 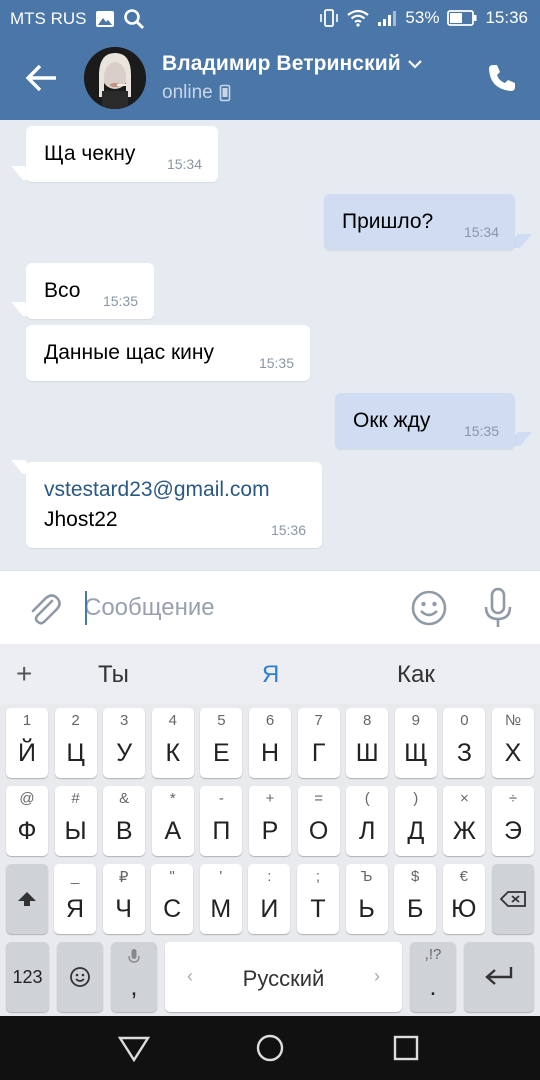 I want to click on avatar, so click(x=115, y=78).